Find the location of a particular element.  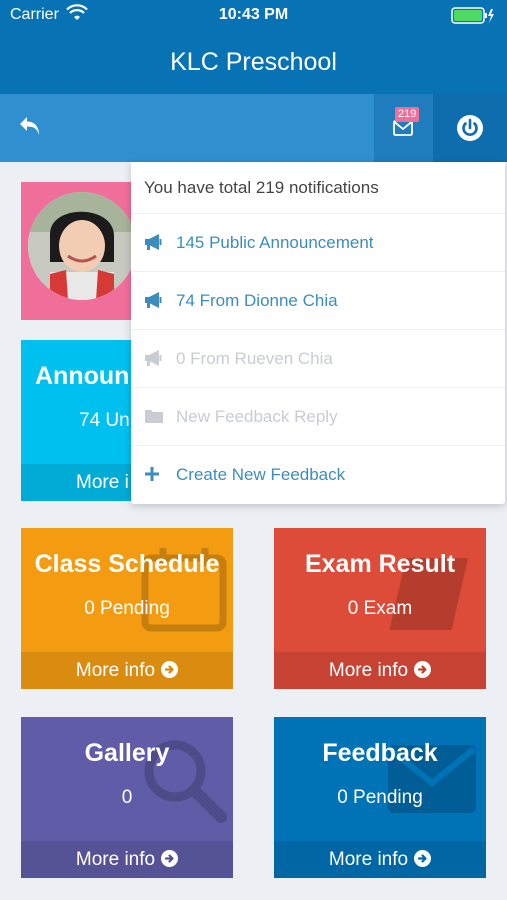

envelope-icon is located at coordinates (403, 128).